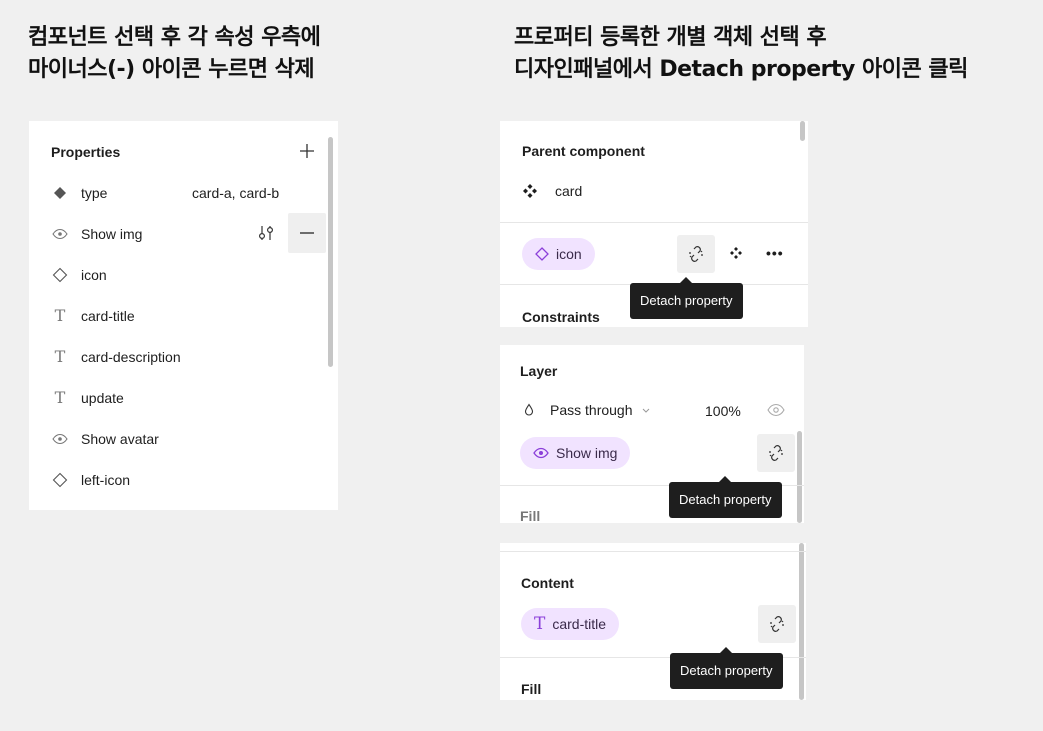 Image resolution: width=1043 pixels, height=731 pixels. Describe the element at coordinates (108, 315) in the screenshot. I see `property-name: card-title` at that location.